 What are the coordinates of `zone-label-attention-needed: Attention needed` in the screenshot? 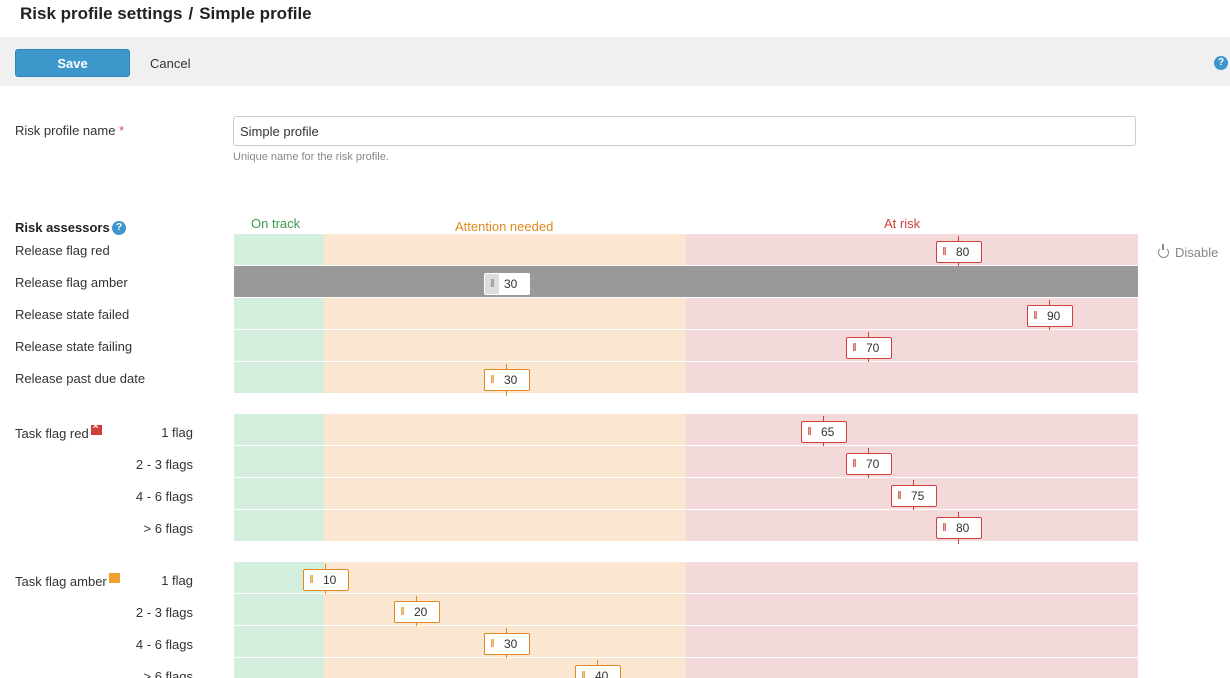 It's located at (504, 226).